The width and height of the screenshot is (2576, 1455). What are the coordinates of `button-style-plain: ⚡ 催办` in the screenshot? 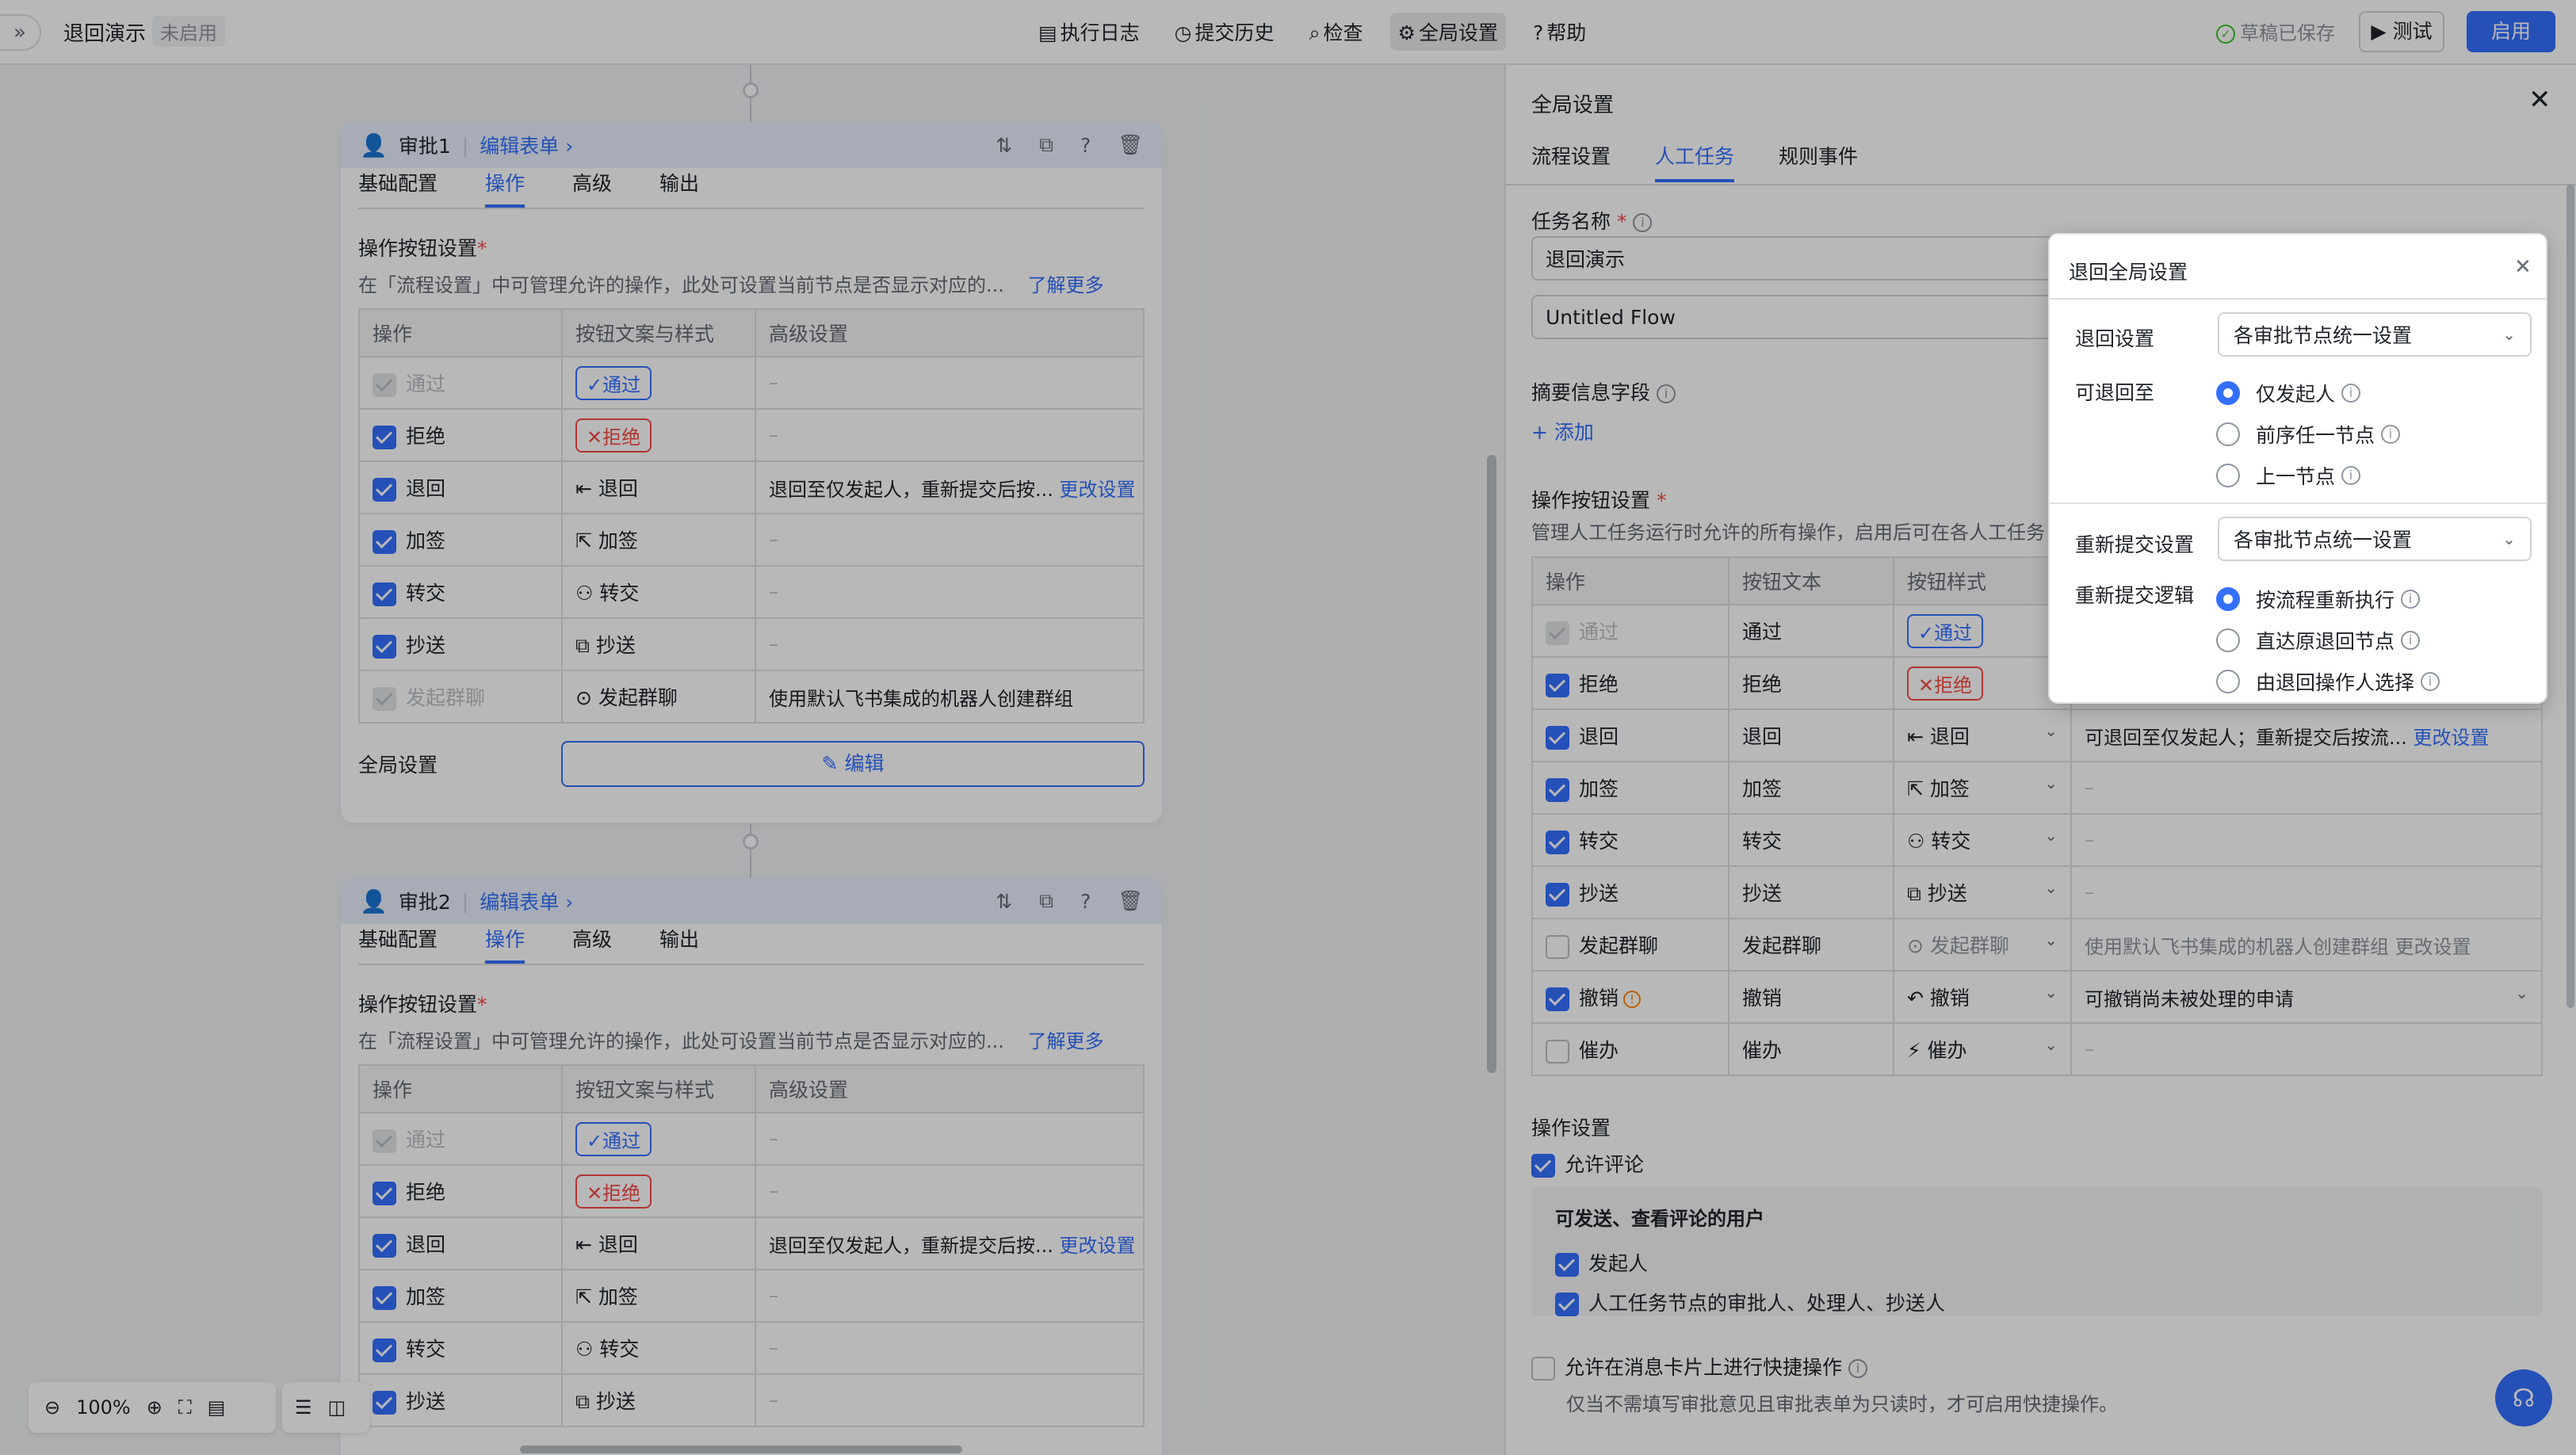 It's located at (1937, 1050).